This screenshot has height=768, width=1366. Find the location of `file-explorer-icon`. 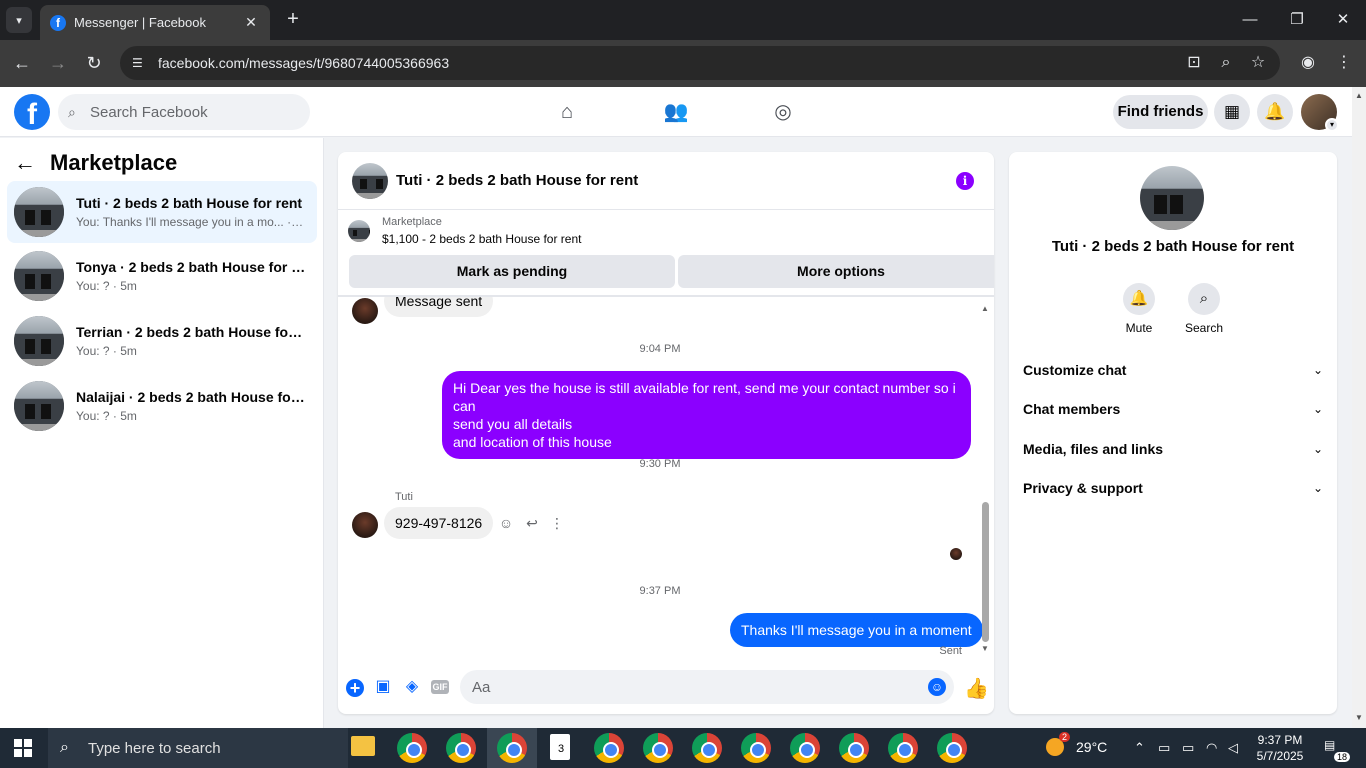

file-explorer-icon is located at coordinates (363, 746).